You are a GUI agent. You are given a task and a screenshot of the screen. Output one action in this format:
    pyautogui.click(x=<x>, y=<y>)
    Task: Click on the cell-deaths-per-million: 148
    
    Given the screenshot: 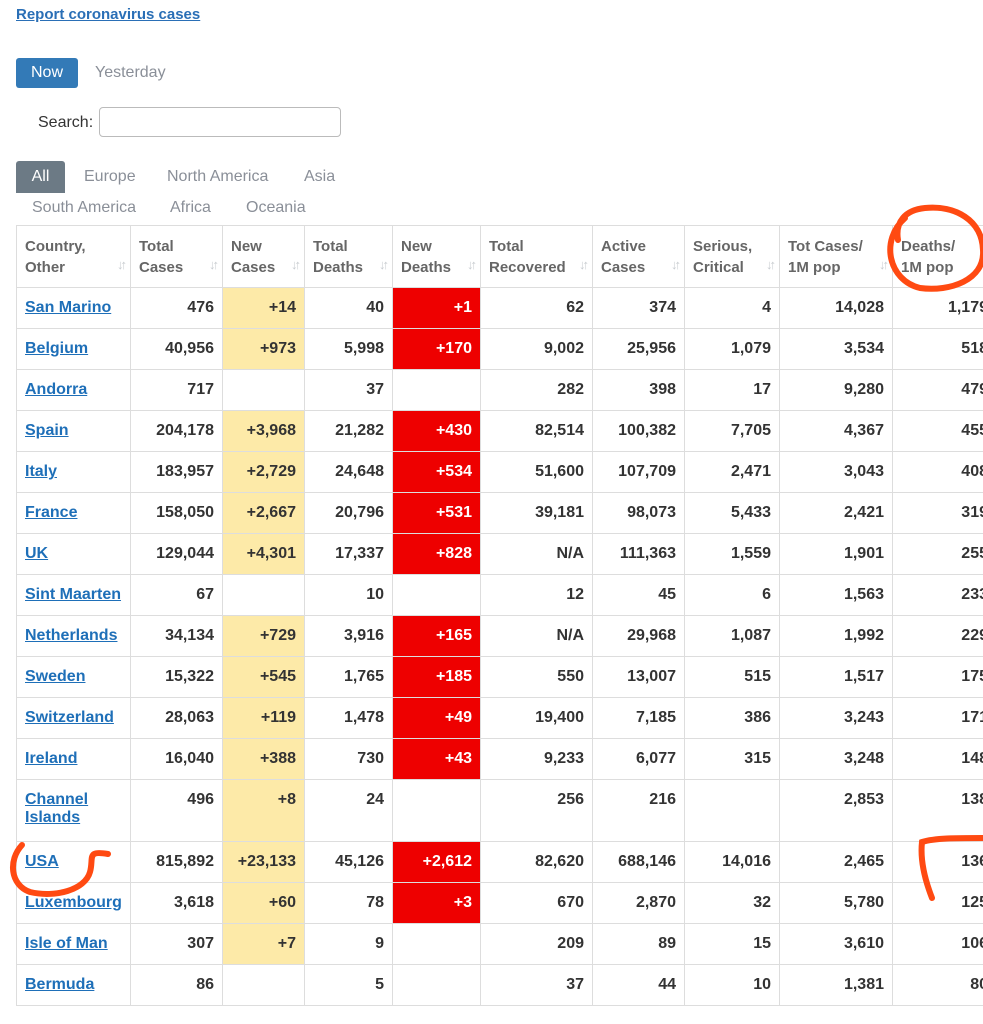 What is the action you would take?
    pyautogui.click(x=937, y=759)
    